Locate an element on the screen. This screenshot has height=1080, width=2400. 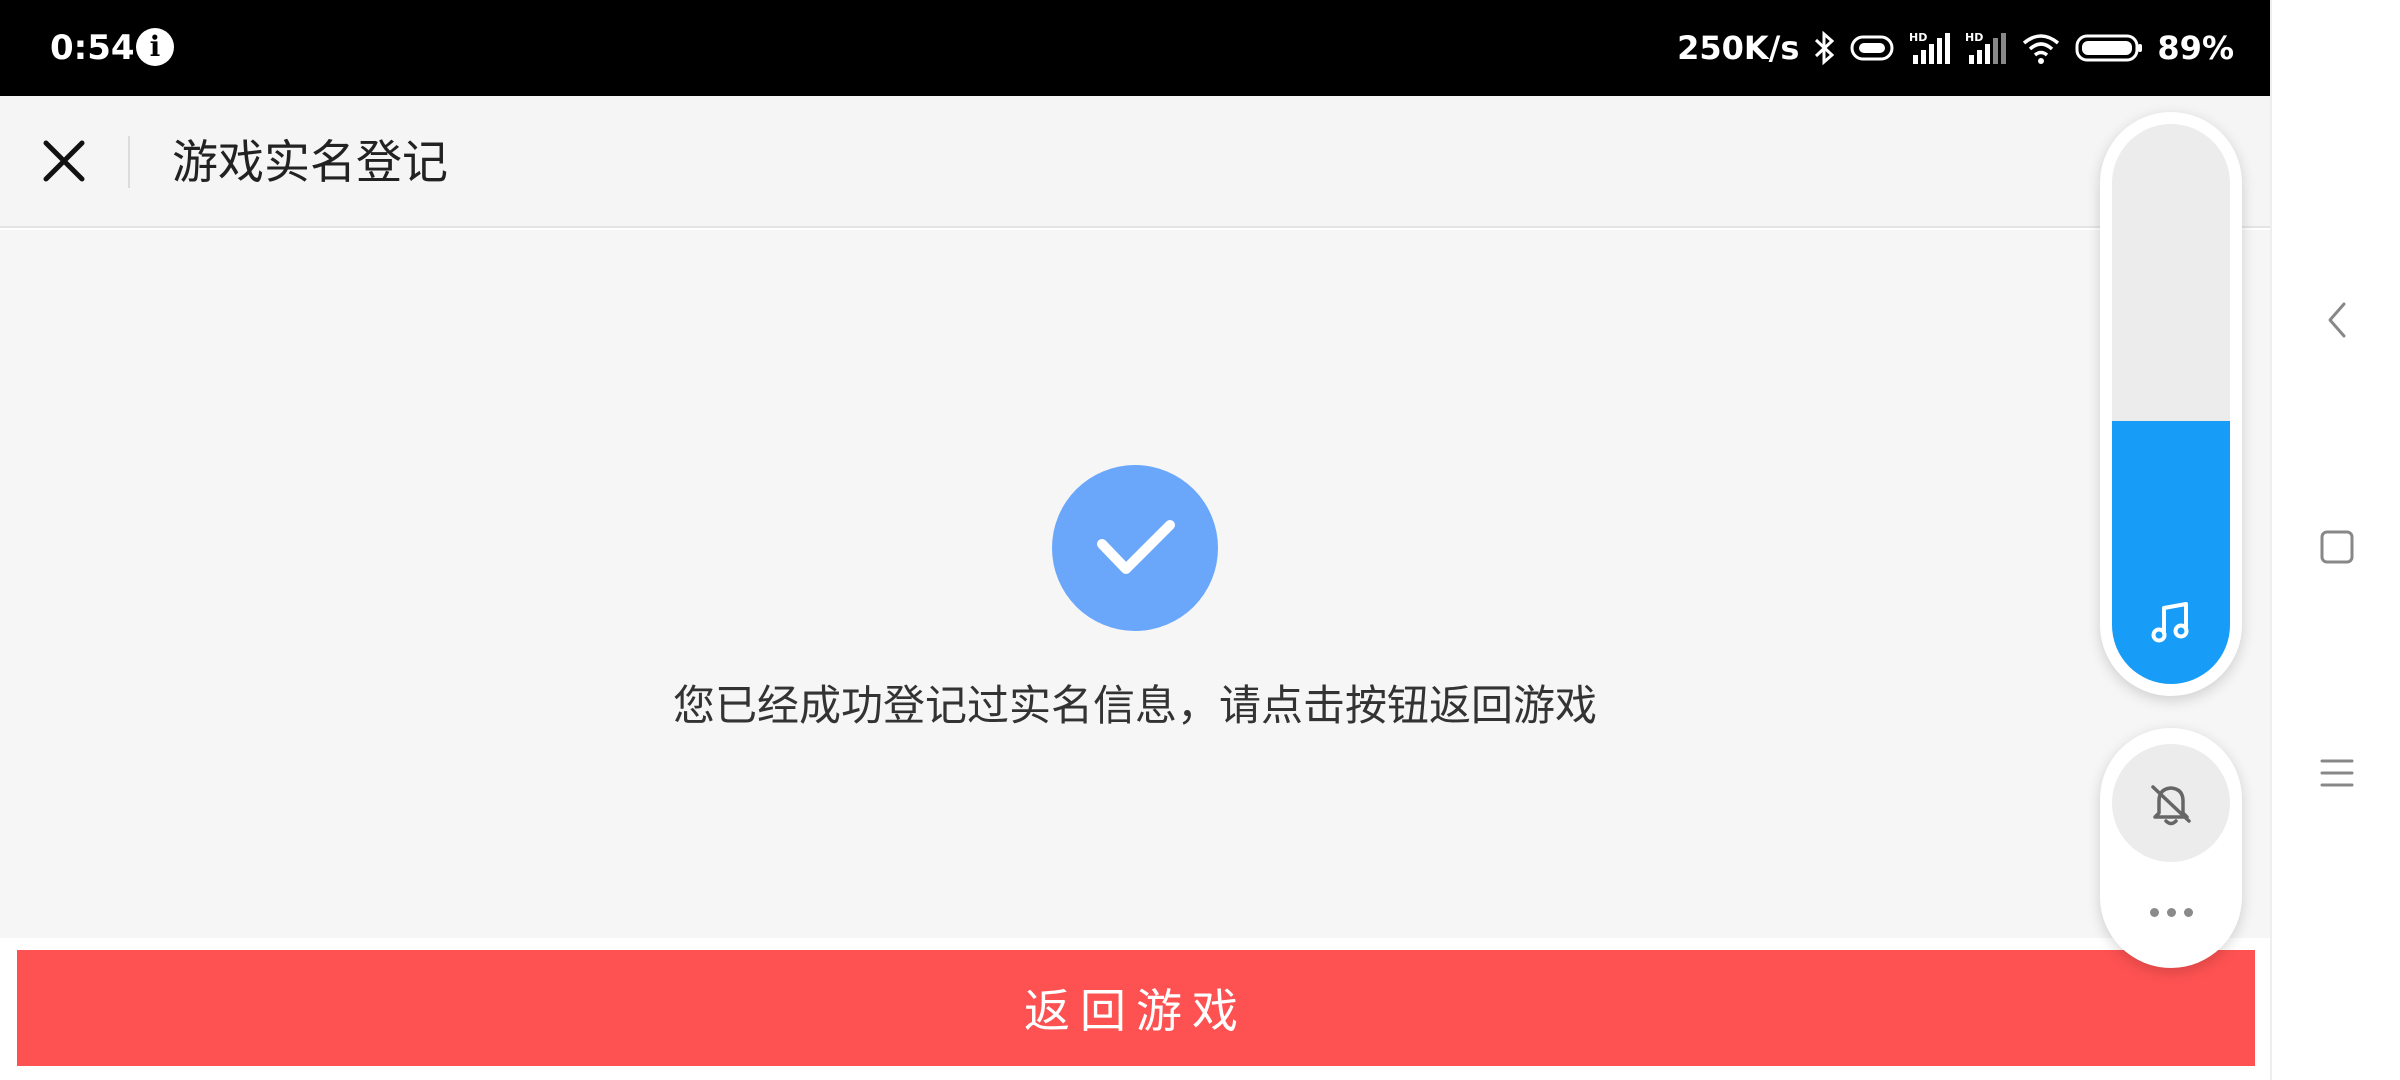
signal-hd-icon: HD is located at coordinates (1930, 48).